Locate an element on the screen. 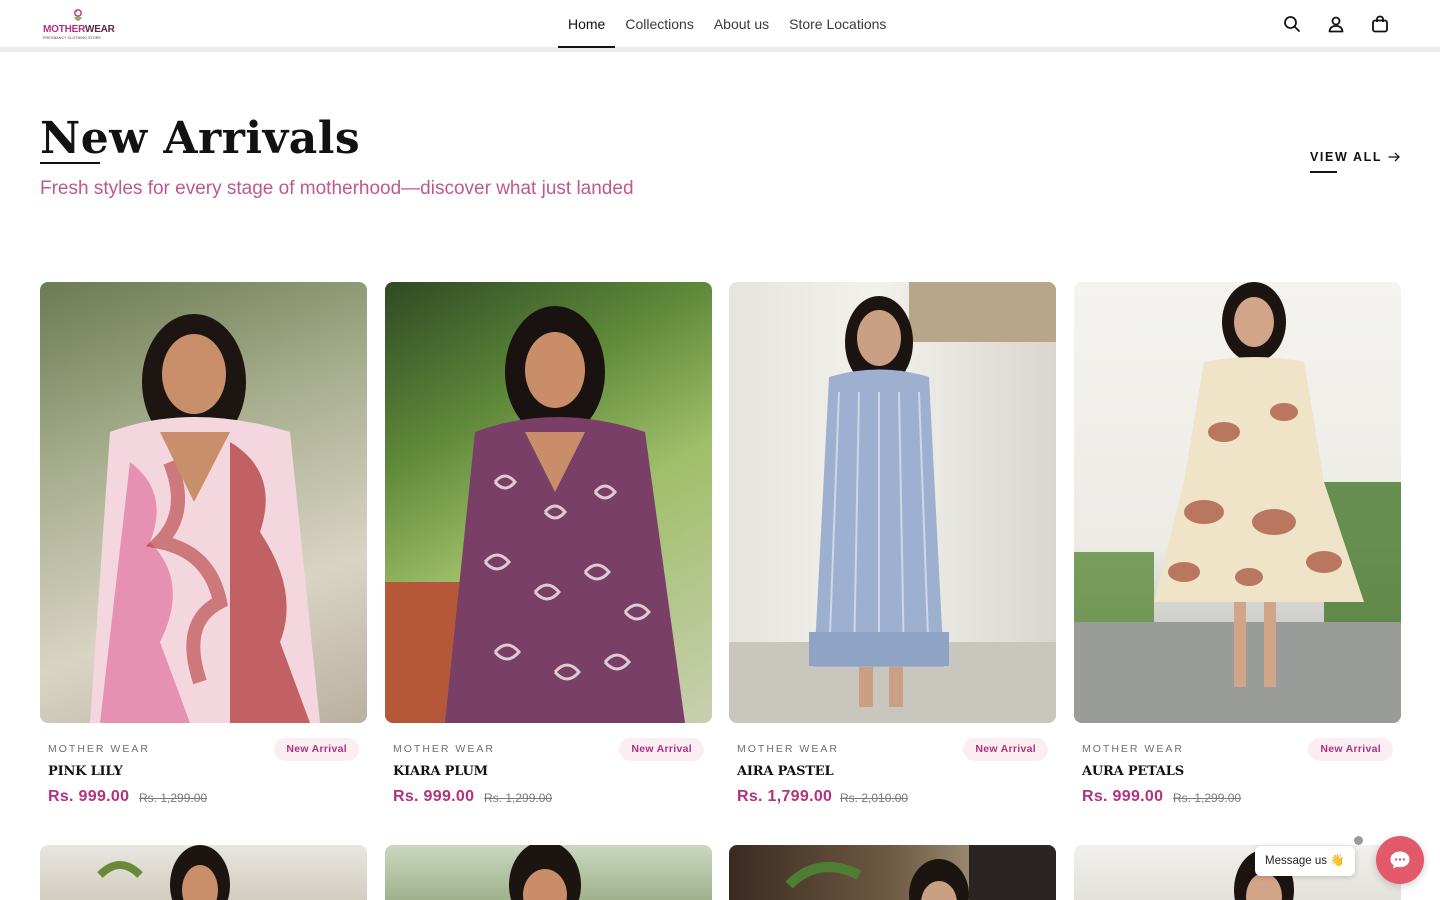 This screenshot has width=1440, height=900. product-name: KIARA PLUM is located at coordinates (440, 771).